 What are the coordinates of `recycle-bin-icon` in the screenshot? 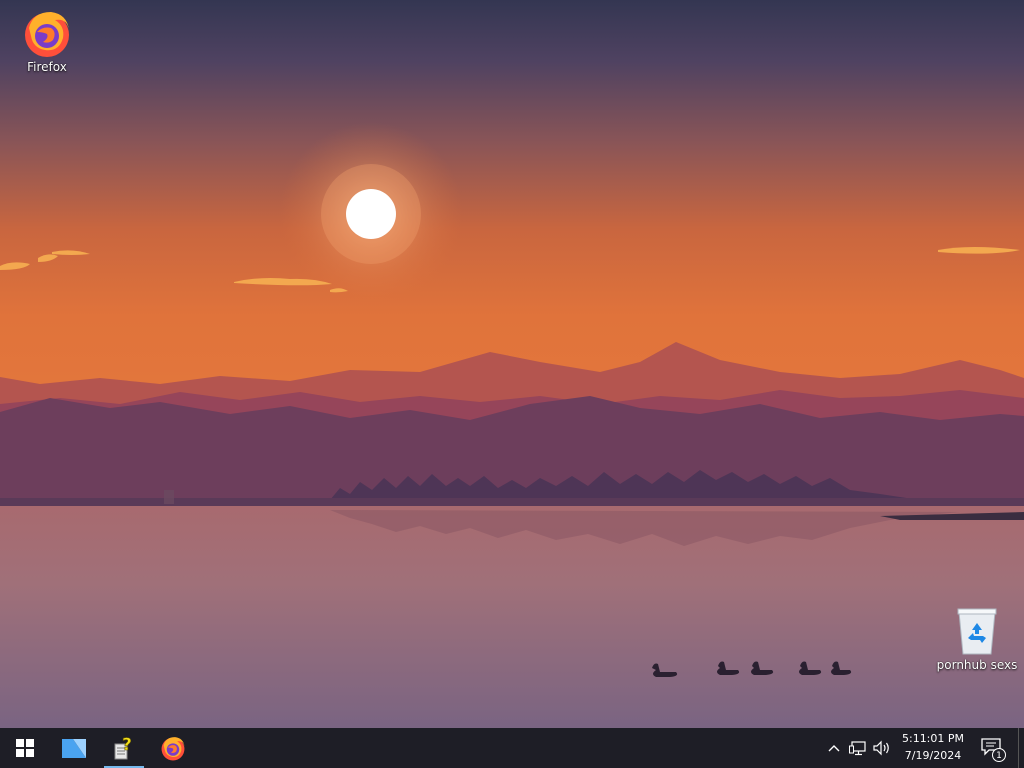 It's located at (977, 631).